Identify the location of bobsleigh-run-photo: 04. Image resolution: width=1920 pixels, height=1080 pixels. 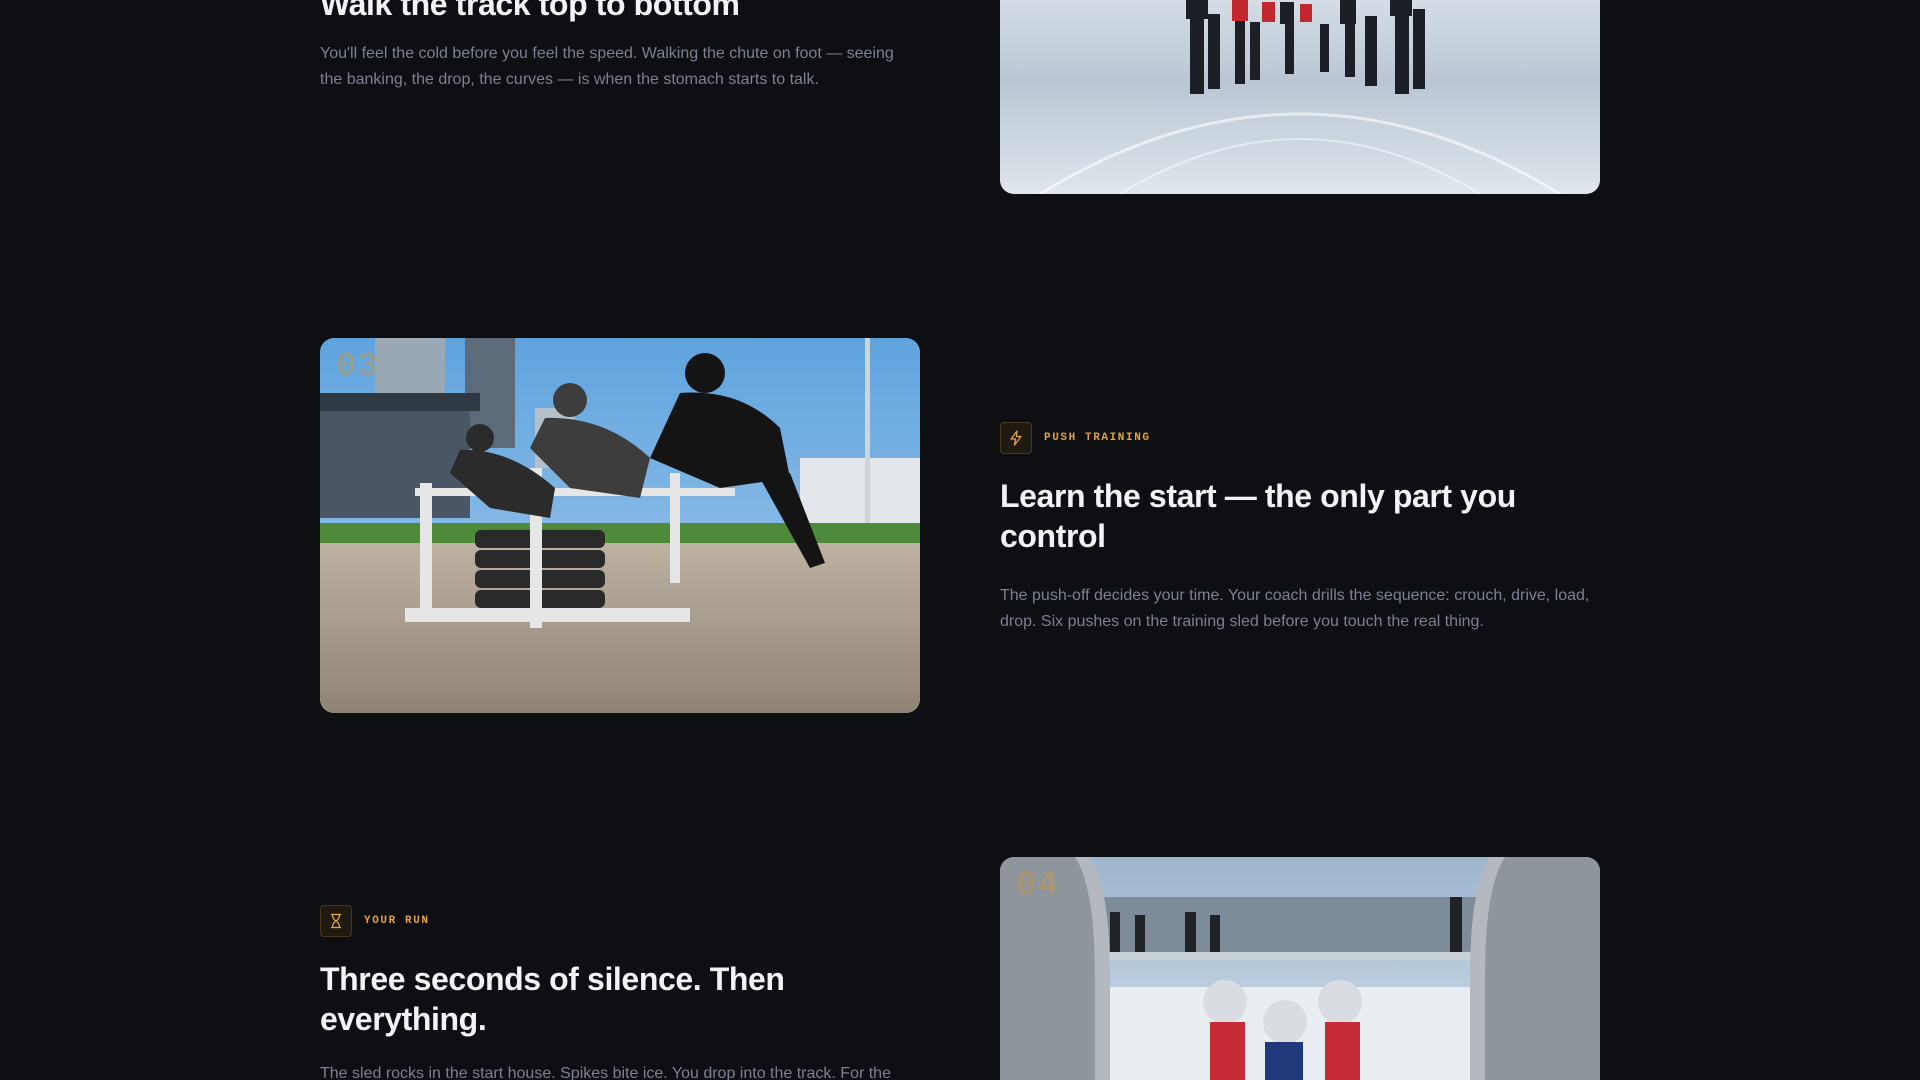
(1300, 968).